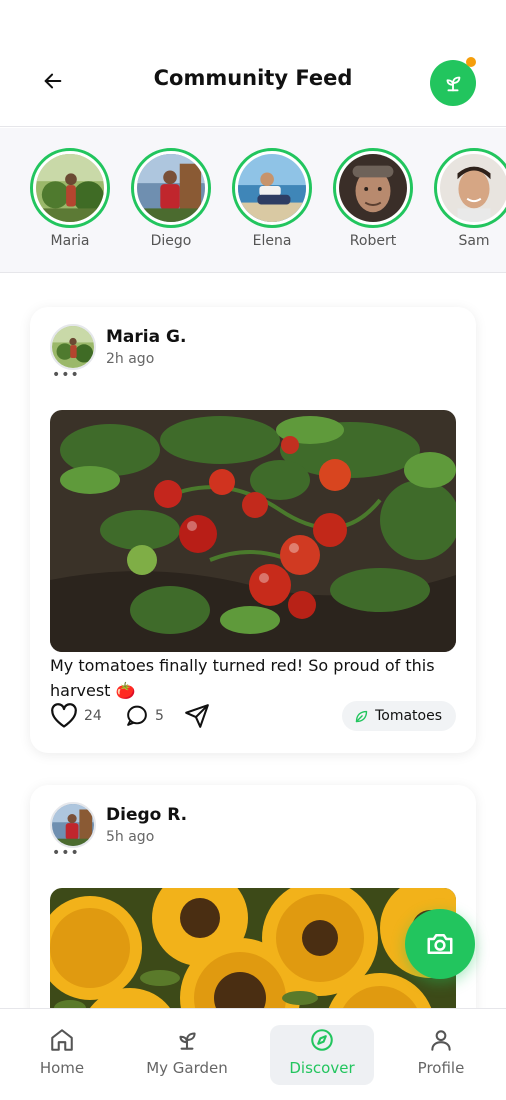  I want to click on share-button, so click(197, 716).